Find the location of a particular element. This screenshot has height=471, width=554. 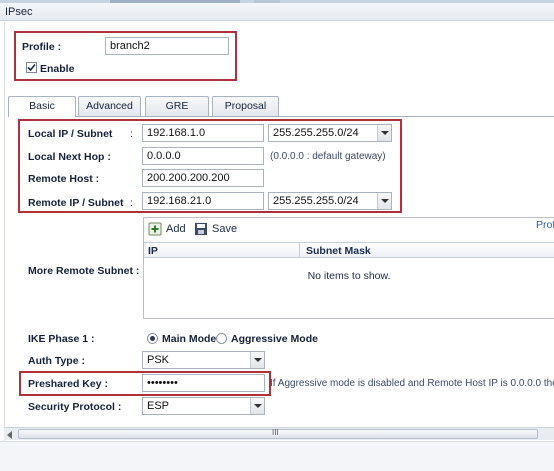

enable-checkbox is located at coordinates (31, 67).